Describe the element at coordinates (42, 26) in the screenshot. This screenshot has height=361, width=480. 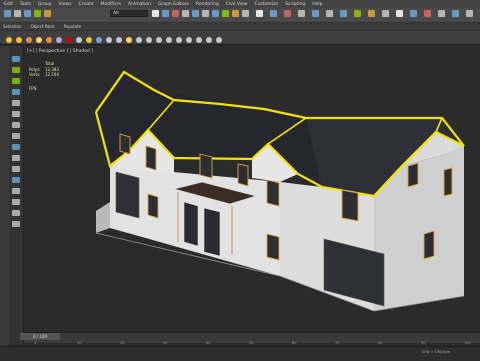
I see `ribbon-tab-object-paint: Object Paint` at that location.